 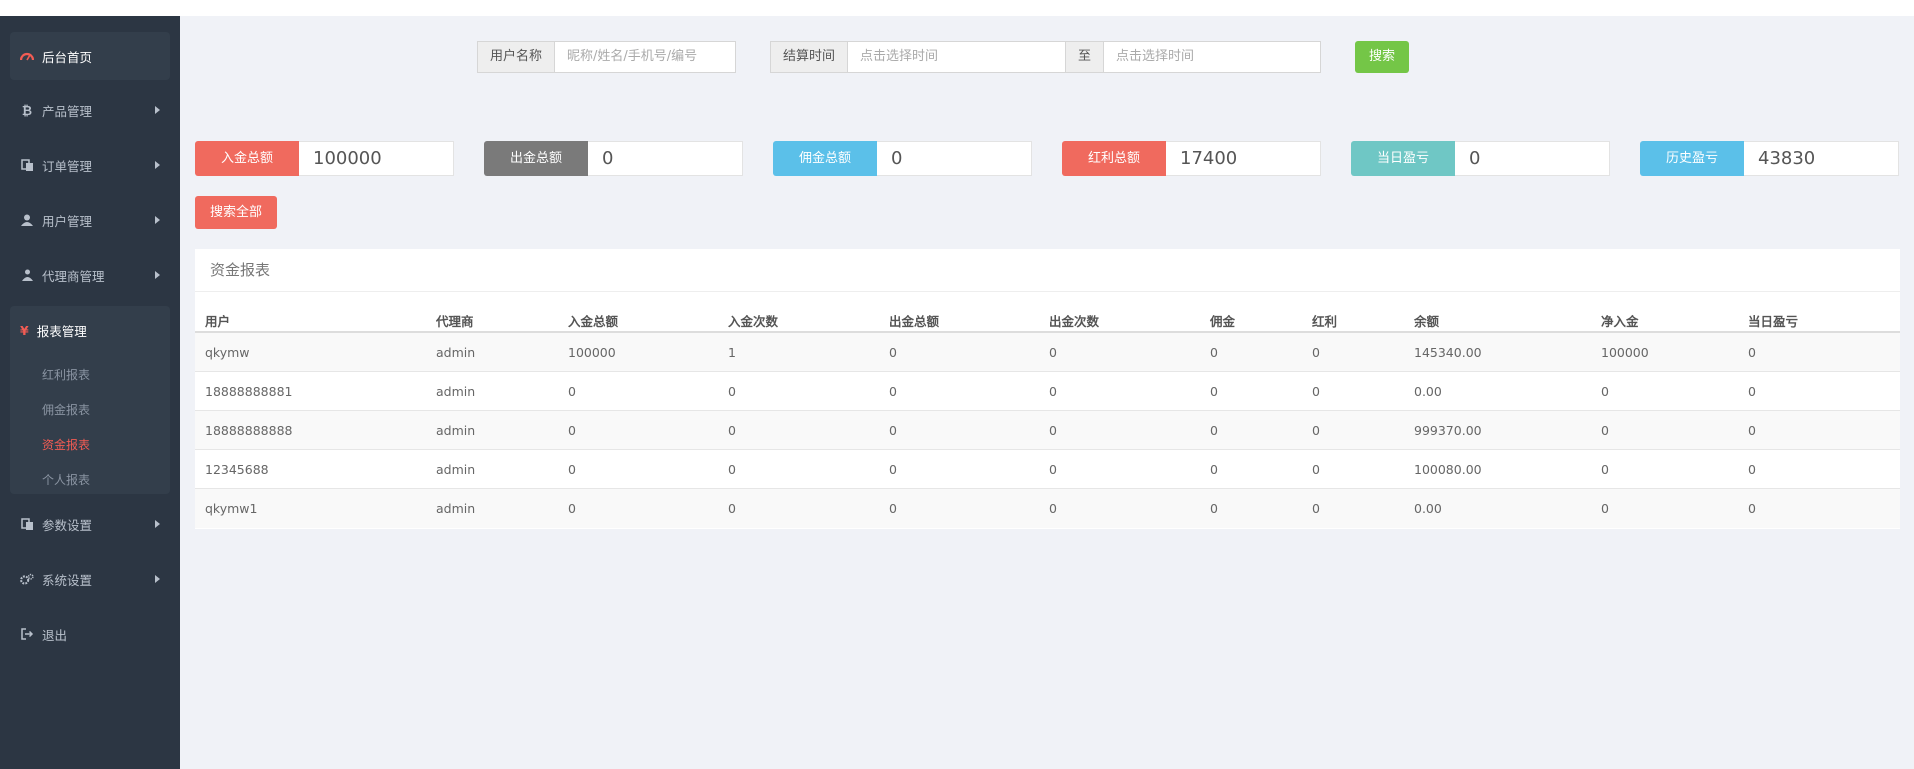 What do you see at coordinates (227, 352) in the screenshot?
I see `table-cell: qkymw` at bounding box center [227, 352].